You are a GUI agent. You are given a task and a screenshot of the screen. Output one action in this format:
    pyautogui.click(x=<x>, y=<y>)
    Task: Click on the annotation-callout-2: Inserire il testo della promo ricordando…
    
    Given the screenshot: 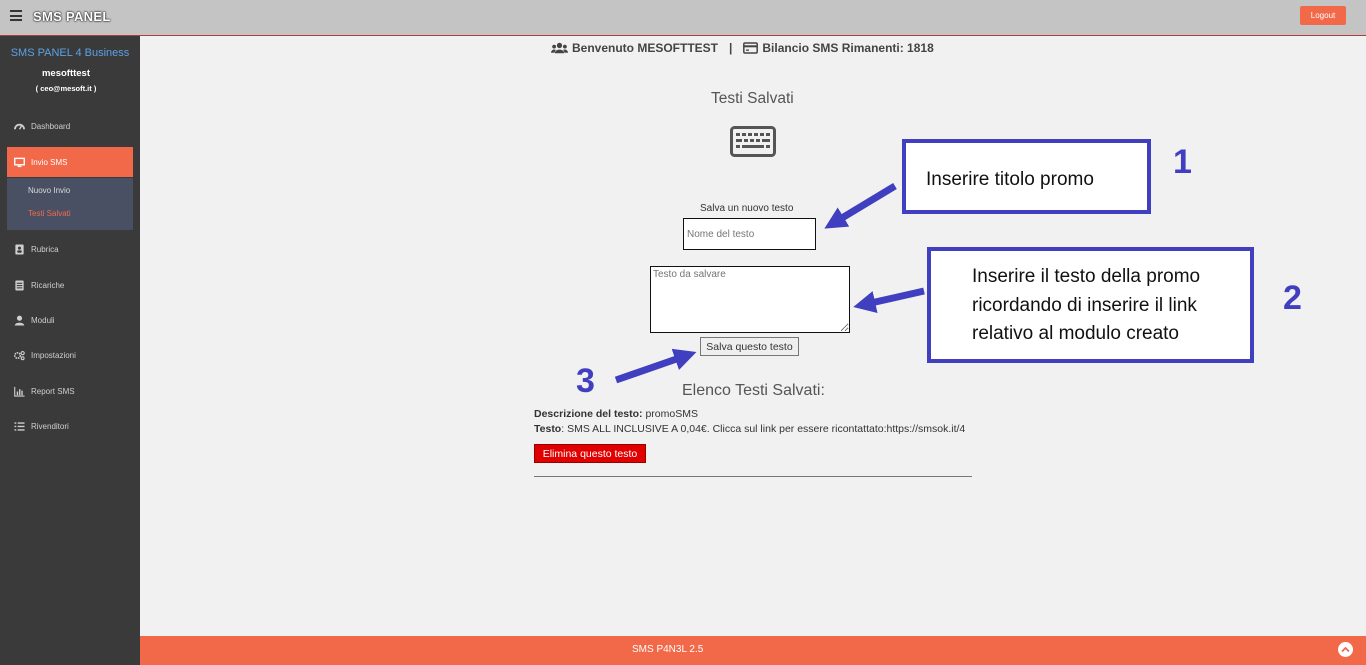 What is the action you would take?
    pyautogui.click(x=1090, y=305)
    